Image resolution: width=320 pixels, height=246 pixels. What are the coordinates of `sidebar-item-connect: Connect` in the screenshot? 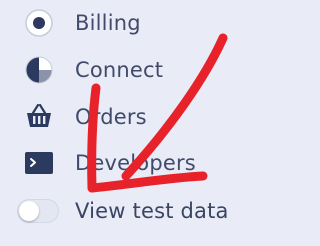 It's located at (120, 70).